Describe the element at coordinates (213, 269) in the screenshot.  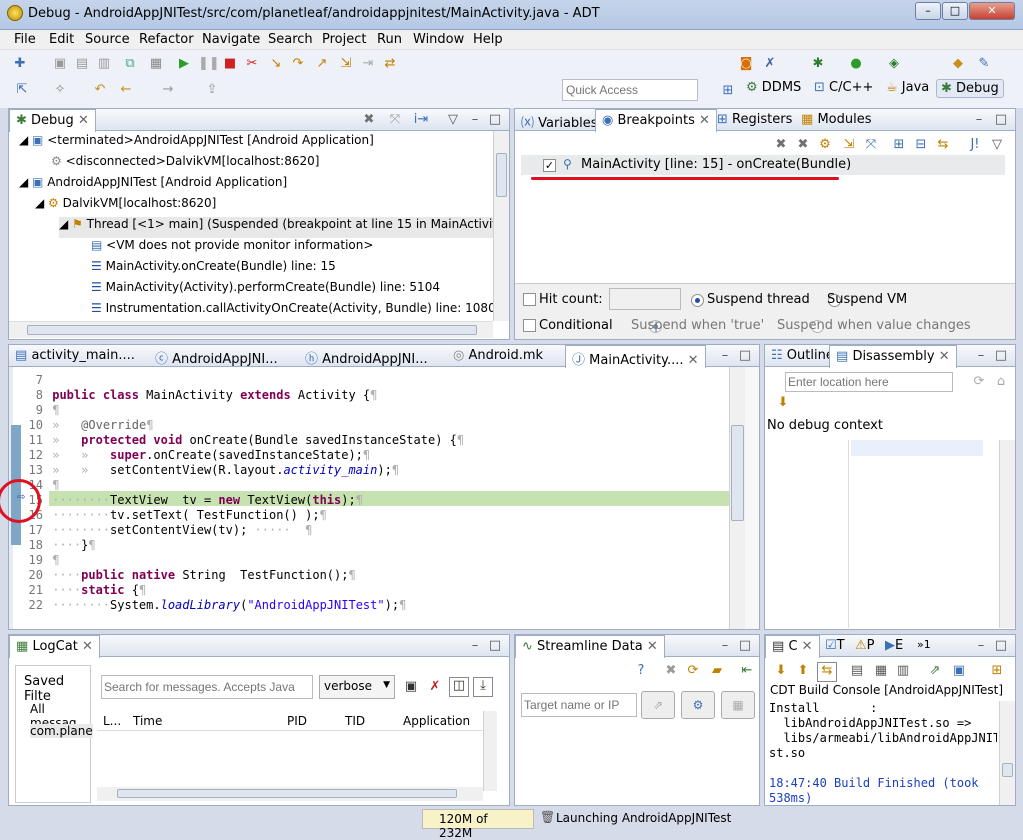
I see `stack-frame: ☰ MainActivity.onCreate(Bundle) line: 15` at that location.